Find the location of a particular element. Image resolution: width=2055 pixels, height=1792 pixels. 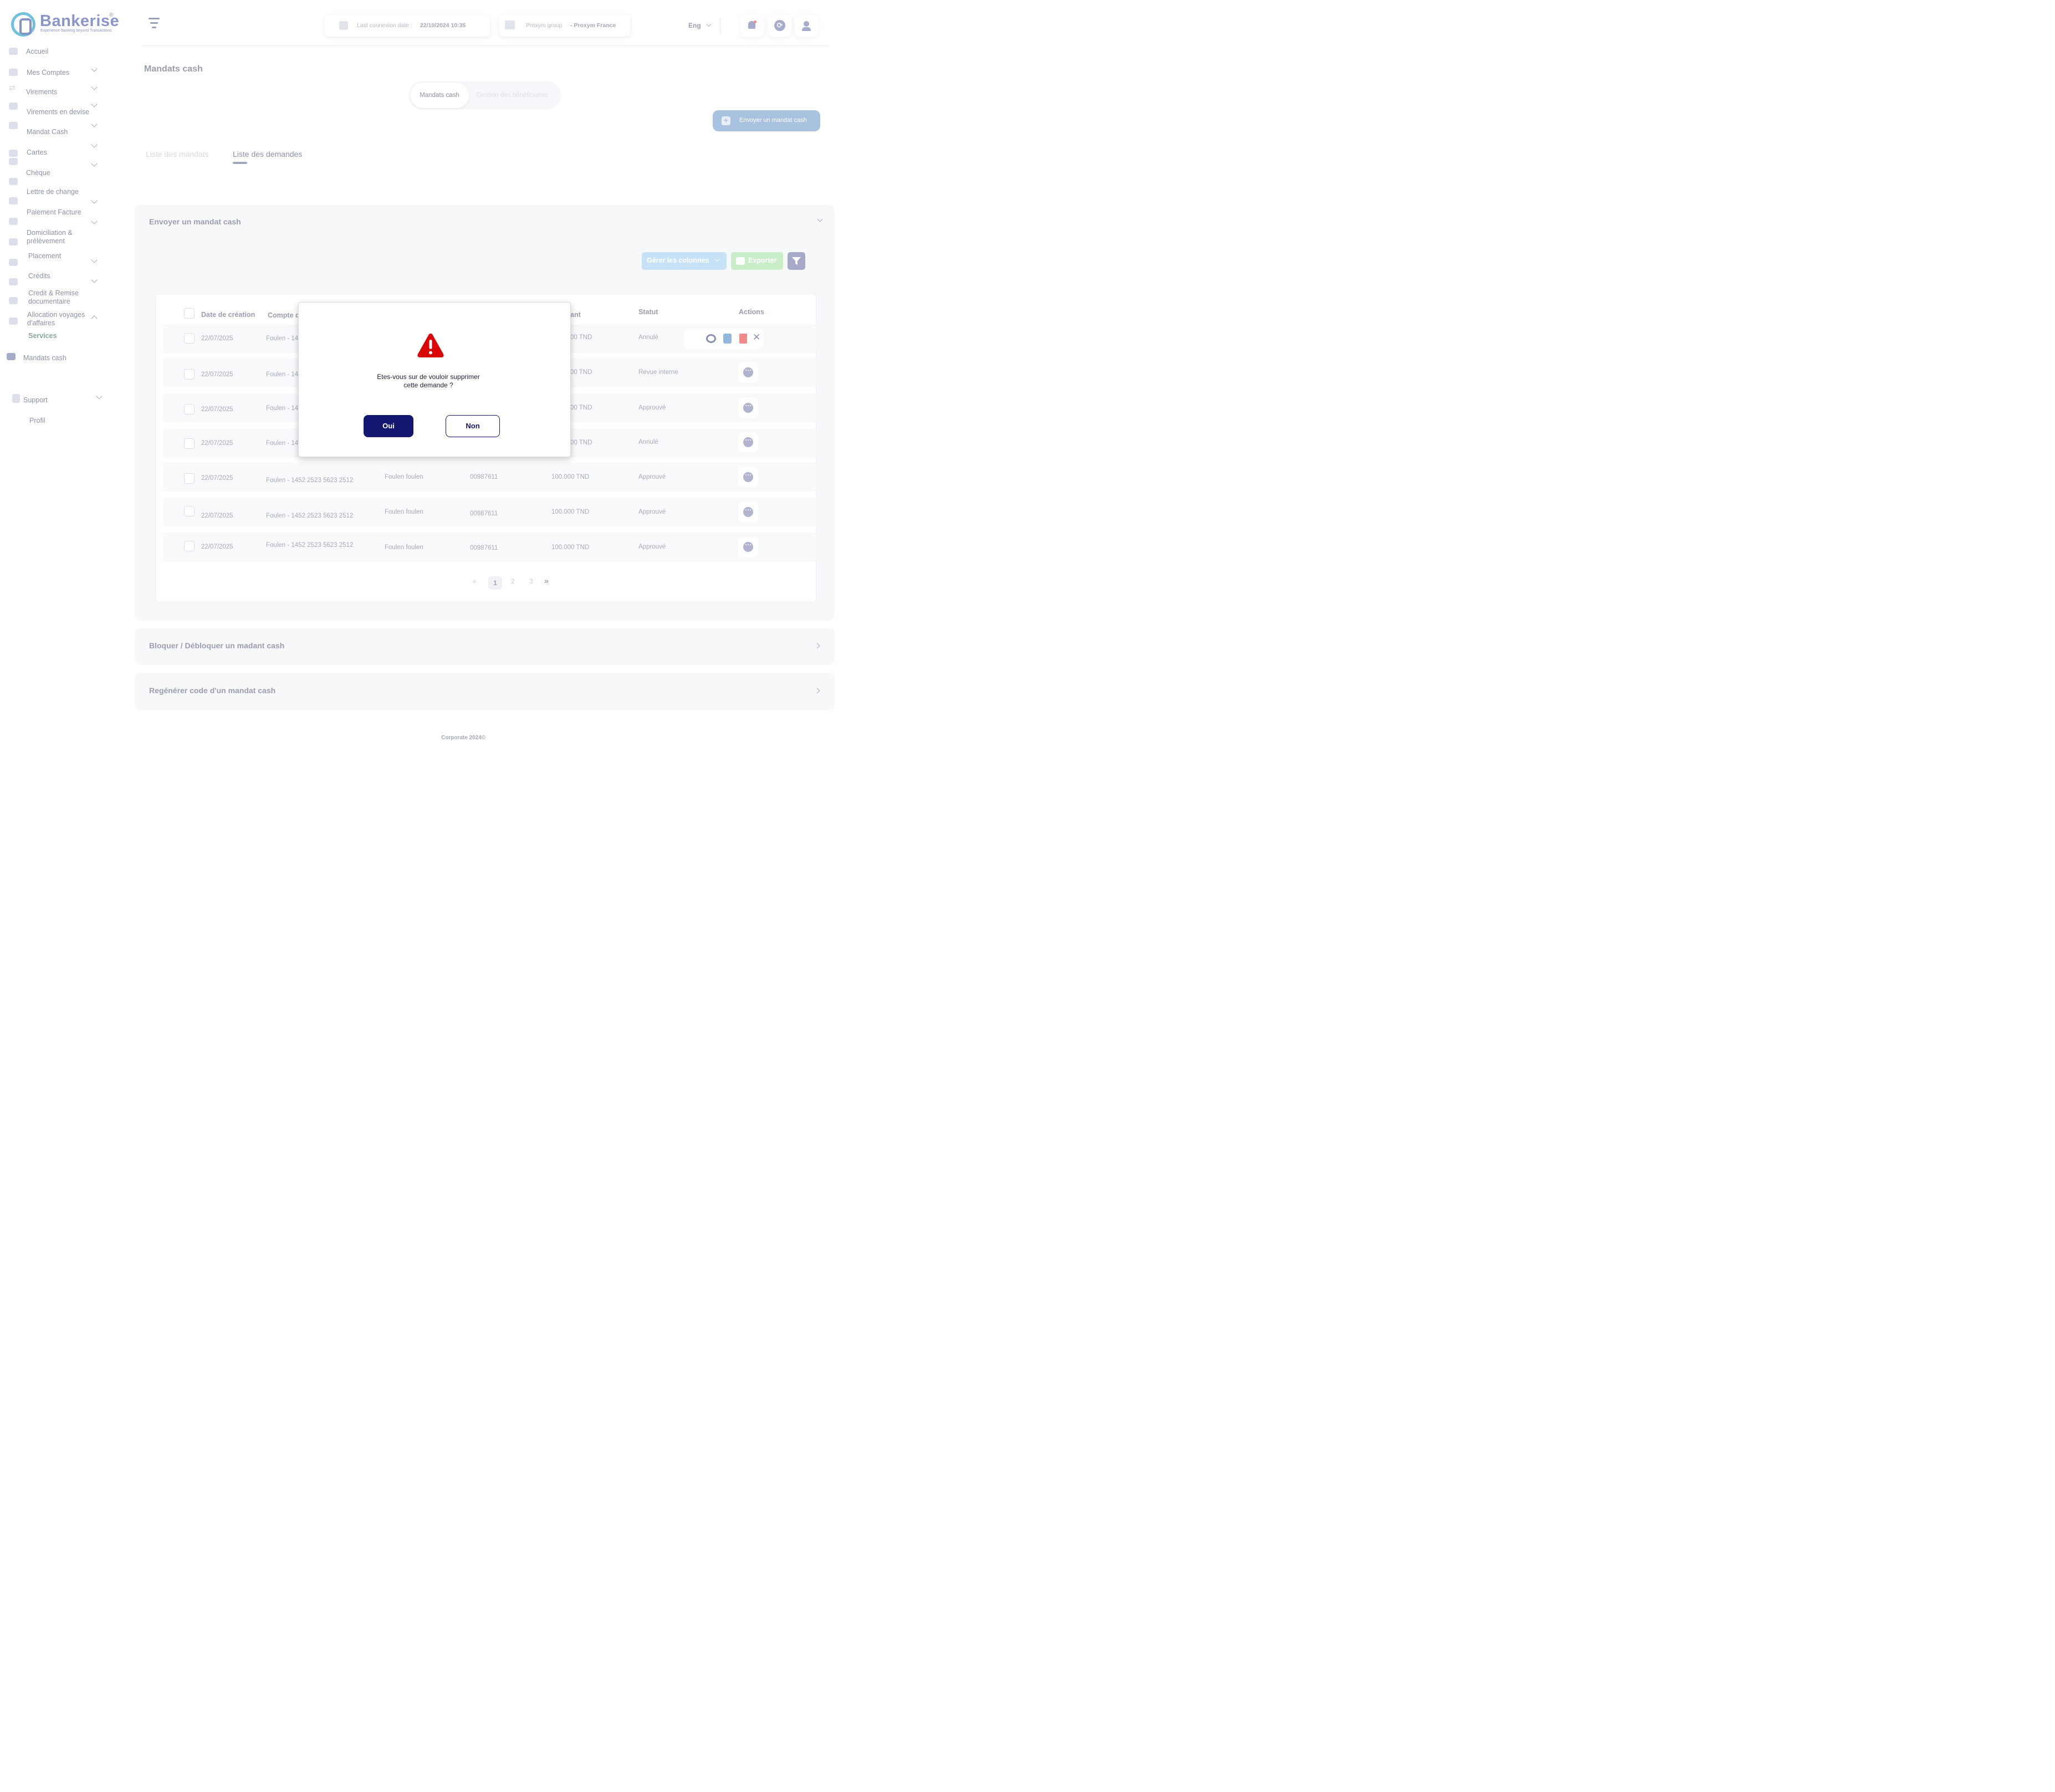

pagination-page-2: 2 is located at coordinates (513, 581).